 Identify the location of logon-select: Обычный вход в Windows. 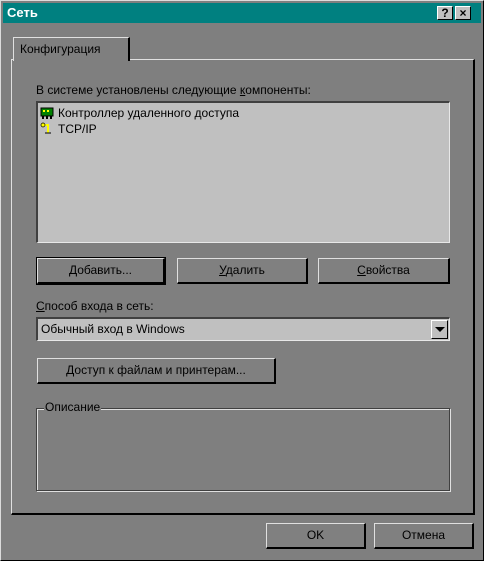
(243, 329).